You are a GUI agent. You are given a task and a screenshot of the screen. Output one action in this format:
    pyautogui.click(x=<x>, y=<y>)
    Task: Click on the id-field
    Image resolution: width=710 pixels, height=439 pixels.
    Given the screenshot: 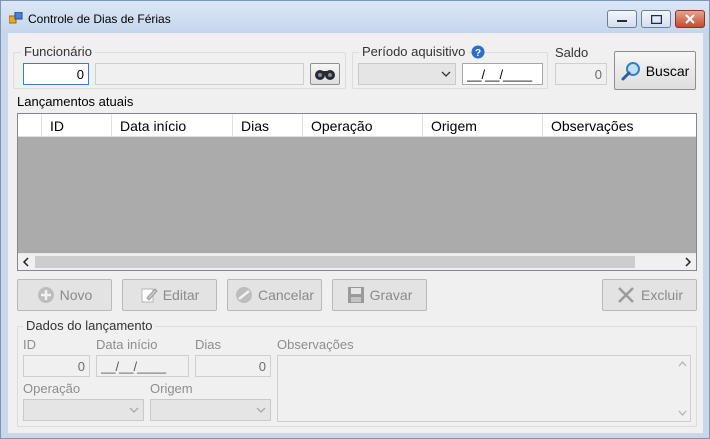 What is the action you would take?
    pyautogui.click(x=56, y=366)
    